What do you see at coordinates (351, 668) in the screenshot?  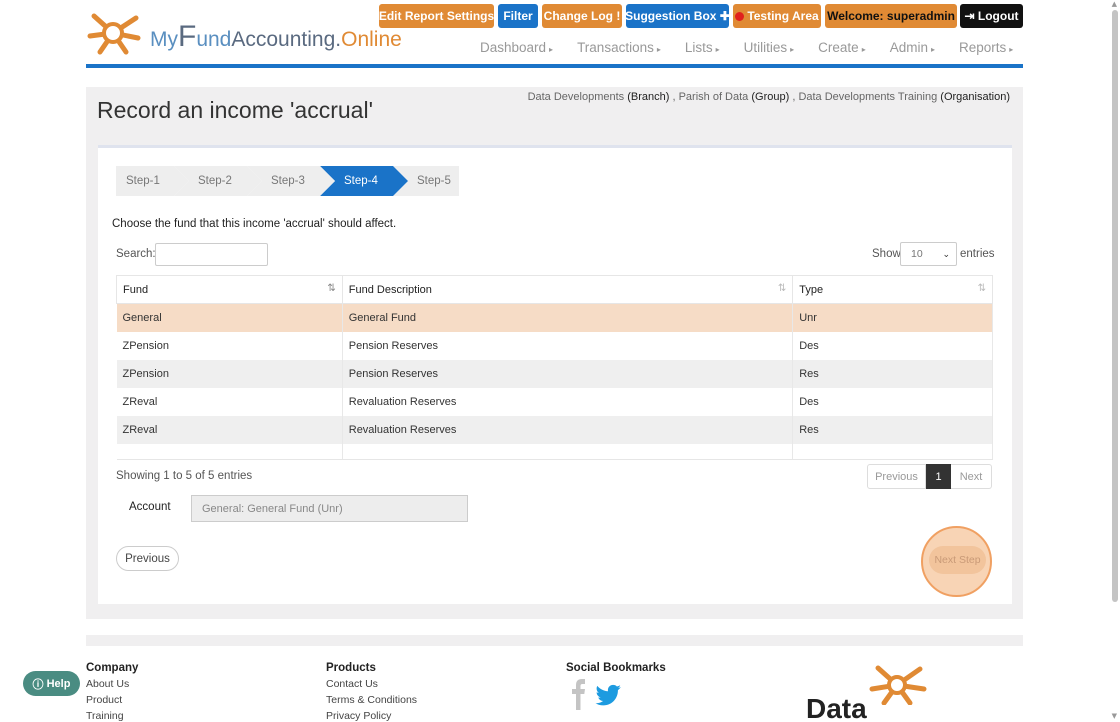 I see `footer-products-title: Products` at bounding box center [351, 668].